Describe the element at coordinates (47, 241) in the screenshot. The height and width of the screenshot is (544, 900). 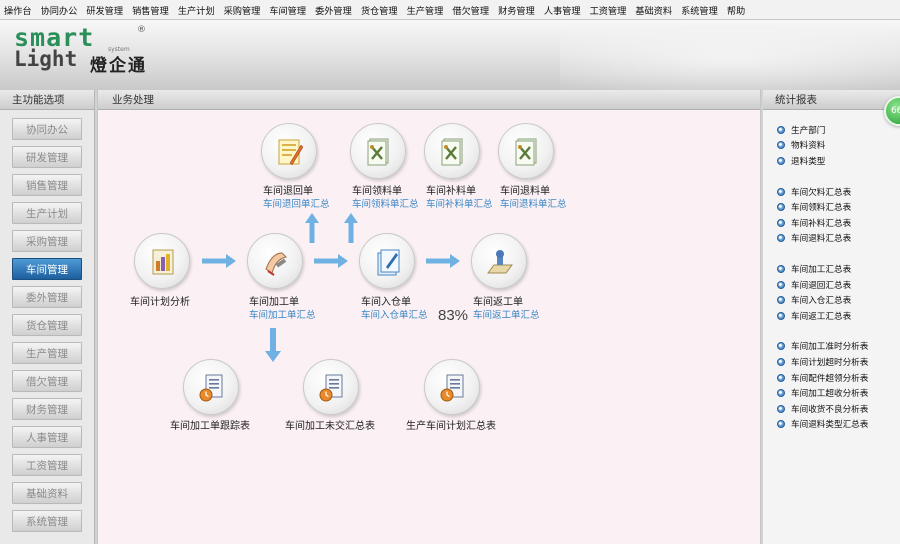
I see `main-function-button: 采购管理` at that location.